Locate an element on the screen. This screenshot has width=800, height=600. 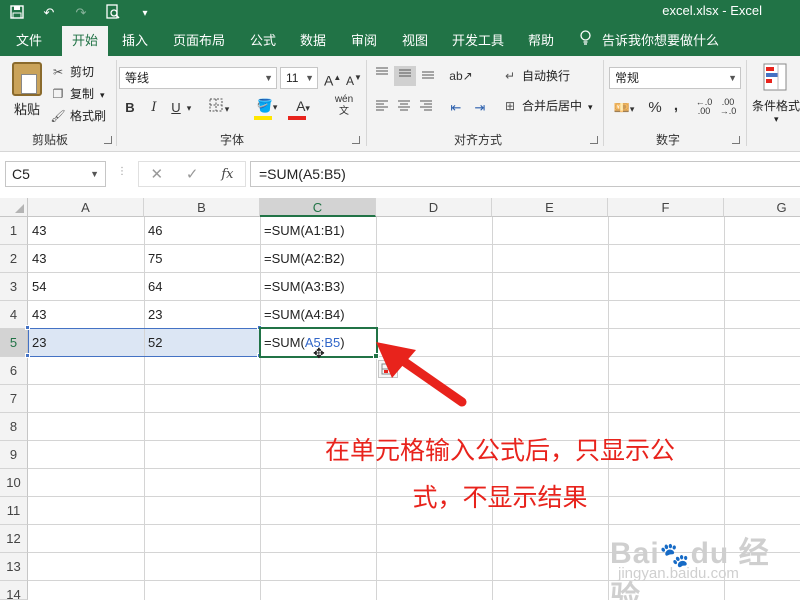
row-header-13: 13 is located at coordinates (14, 567).